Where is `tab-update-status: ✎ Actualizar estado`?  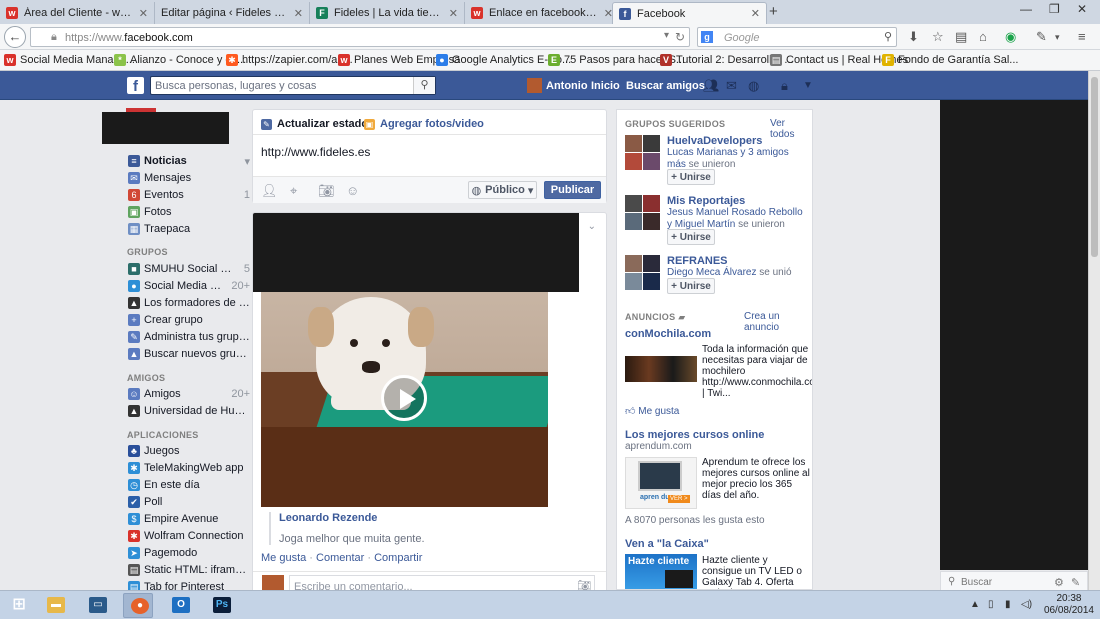 tab-update-status: ✎ Actualizar estado is located at coordinates (314, 124).